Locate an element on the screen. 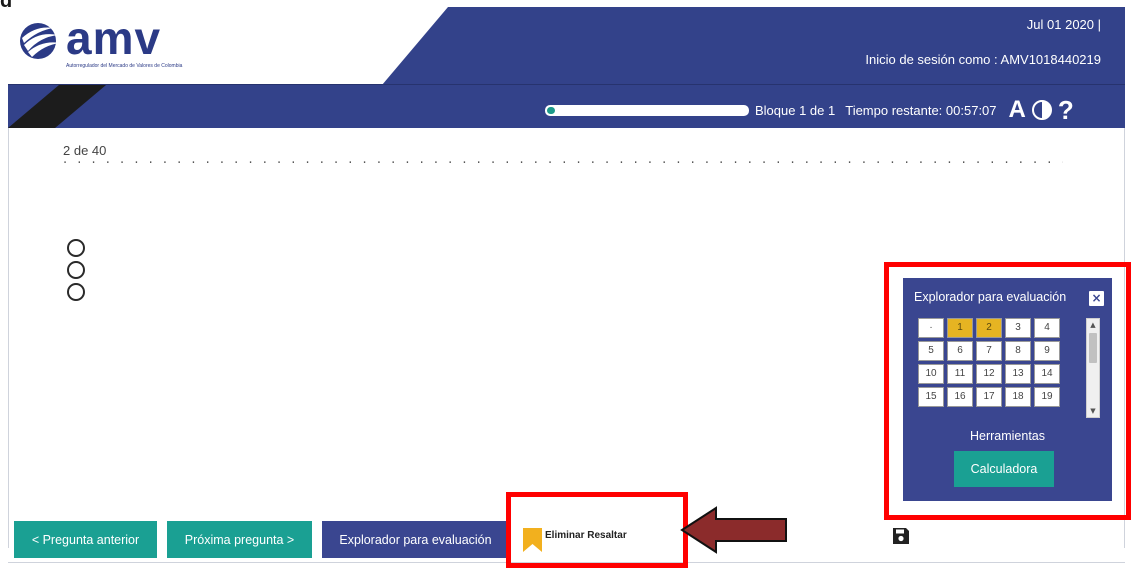 Image resolution: width=1135 pixels, height=568 pixels. block-indicator: Bloque 1 de 1 is located at coordinates (795, 110).